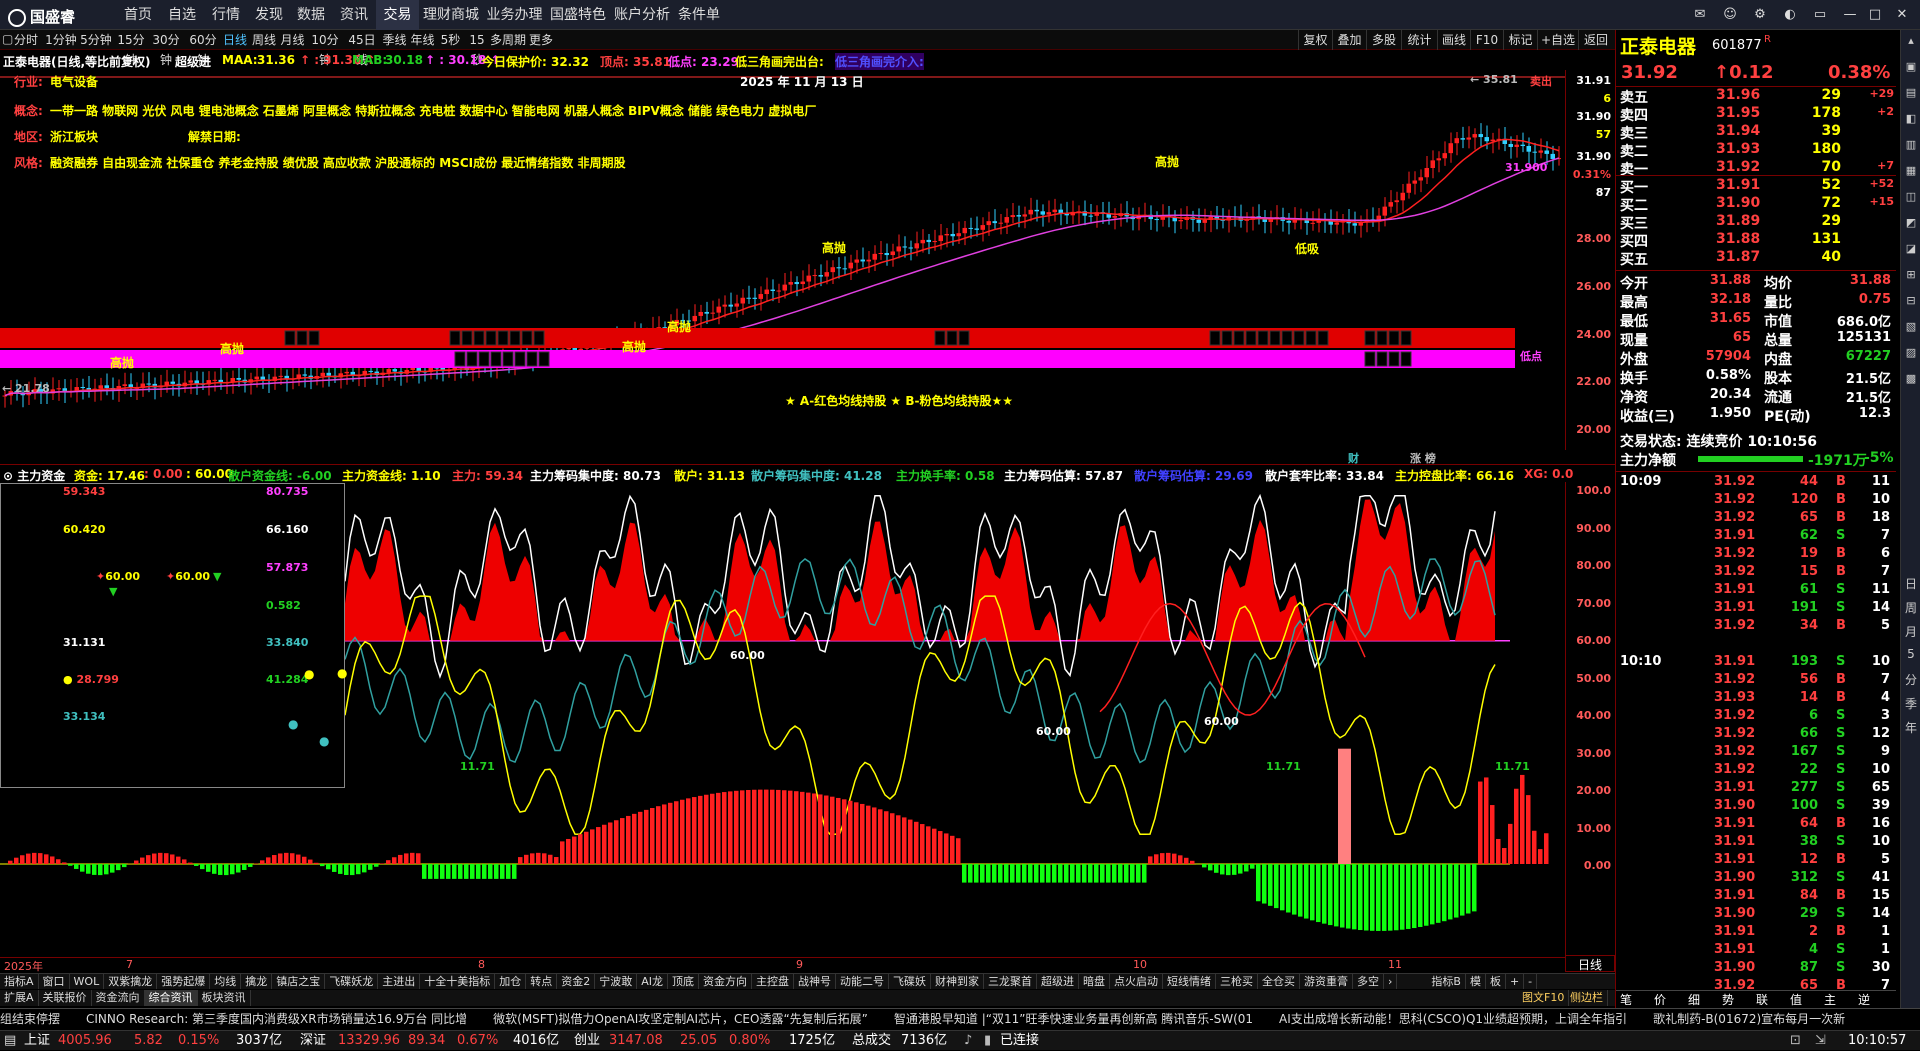 Image resolution: width=1920 pixels, height=1051 pixels. What do you see at coordinates (477, 40) in the screenshot?
I see `period-14: 15秒` at bounding box center [477, 40].